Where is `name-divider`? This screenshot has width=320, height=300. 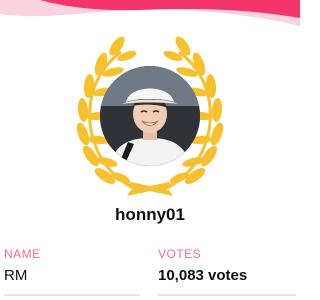
name-divider is located at coordinates (72, 295).